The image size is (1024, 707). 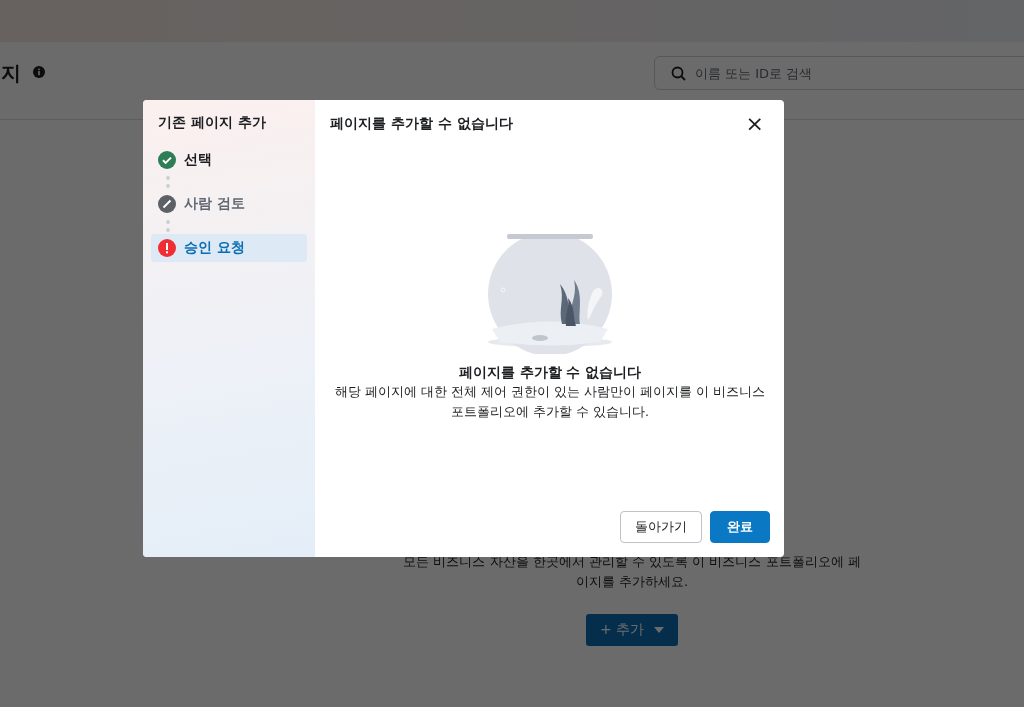 What do you see at coordinates (550, 402) in the screenshot?
I see `message-text: 해당 페이지에 대한 전체 제어 권한이 있는 사람만이 페이지를 이 비즈니스 포트폴리오에 추가할 수 있습니다.` at bounding box center [550, 402].